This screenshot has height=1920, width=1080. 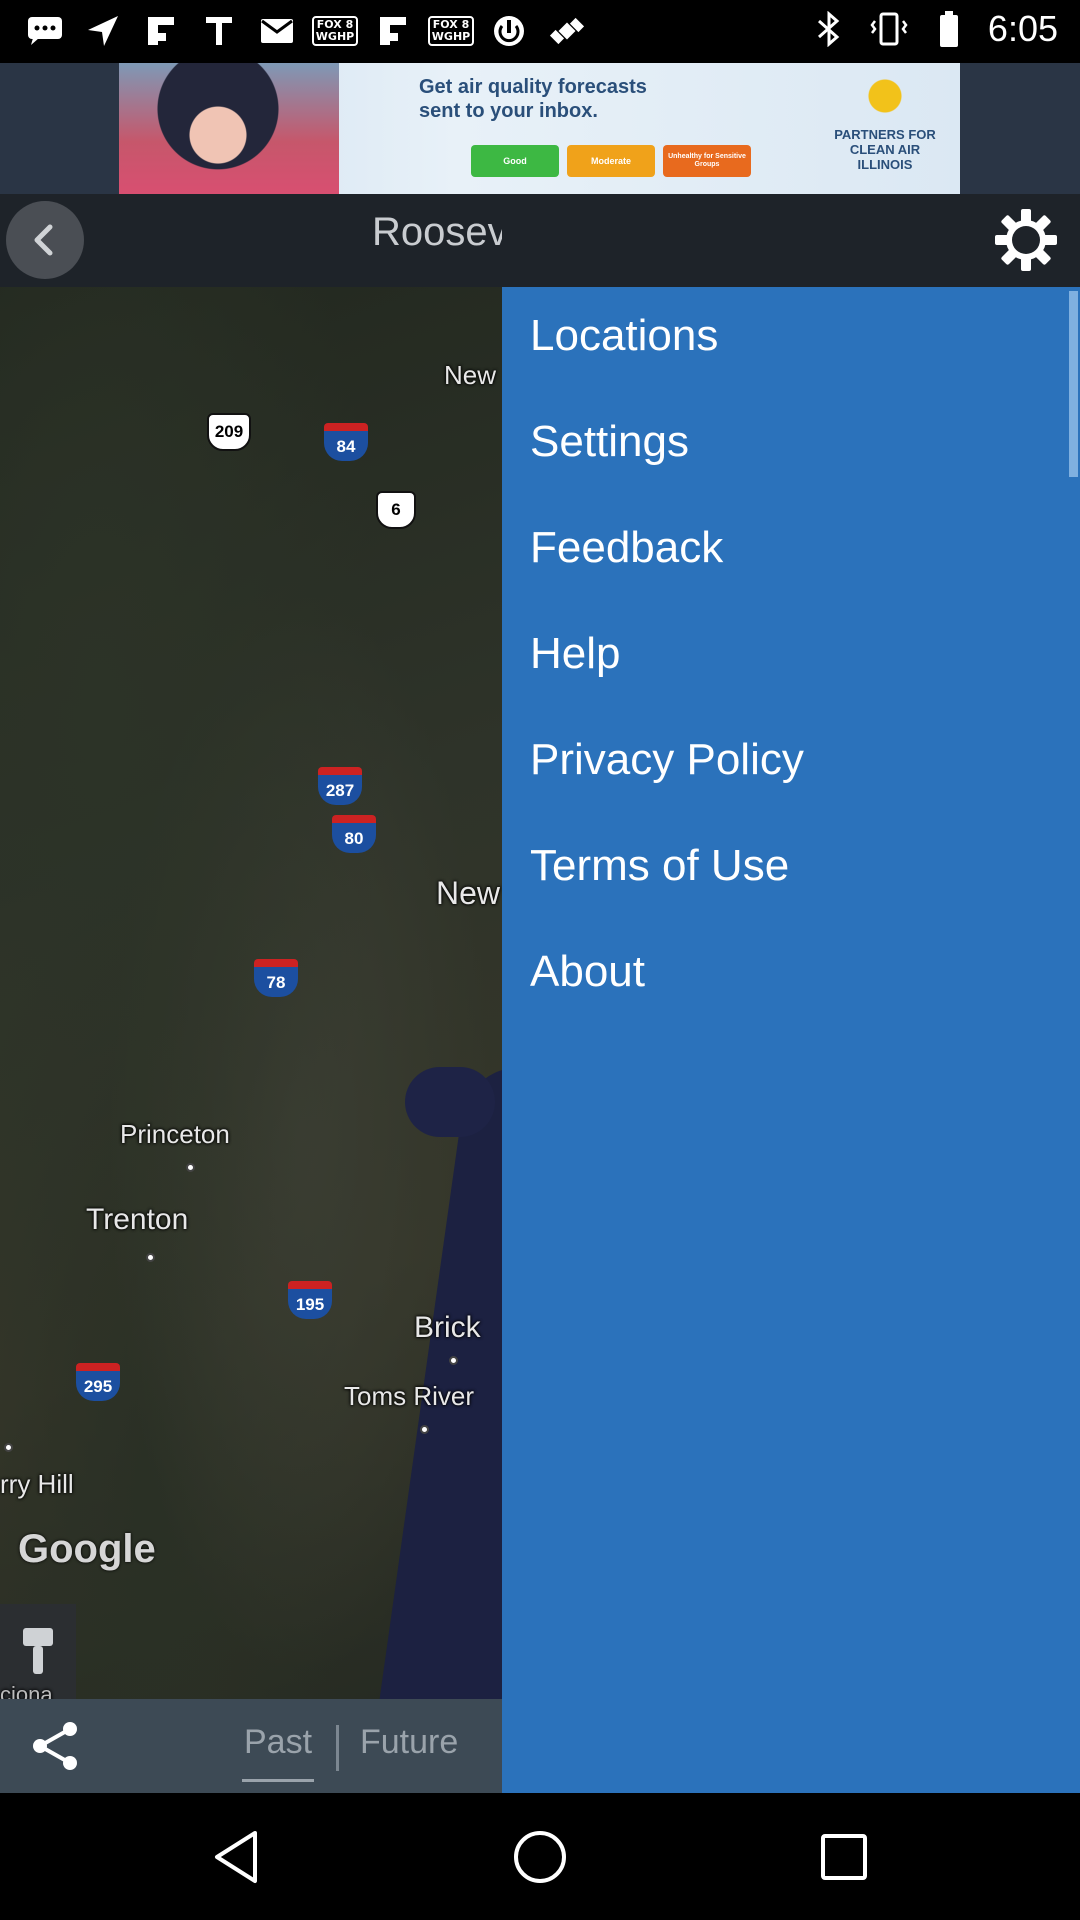 I want to click on menu-item-locations: Locations, so click(x=624, y=336).